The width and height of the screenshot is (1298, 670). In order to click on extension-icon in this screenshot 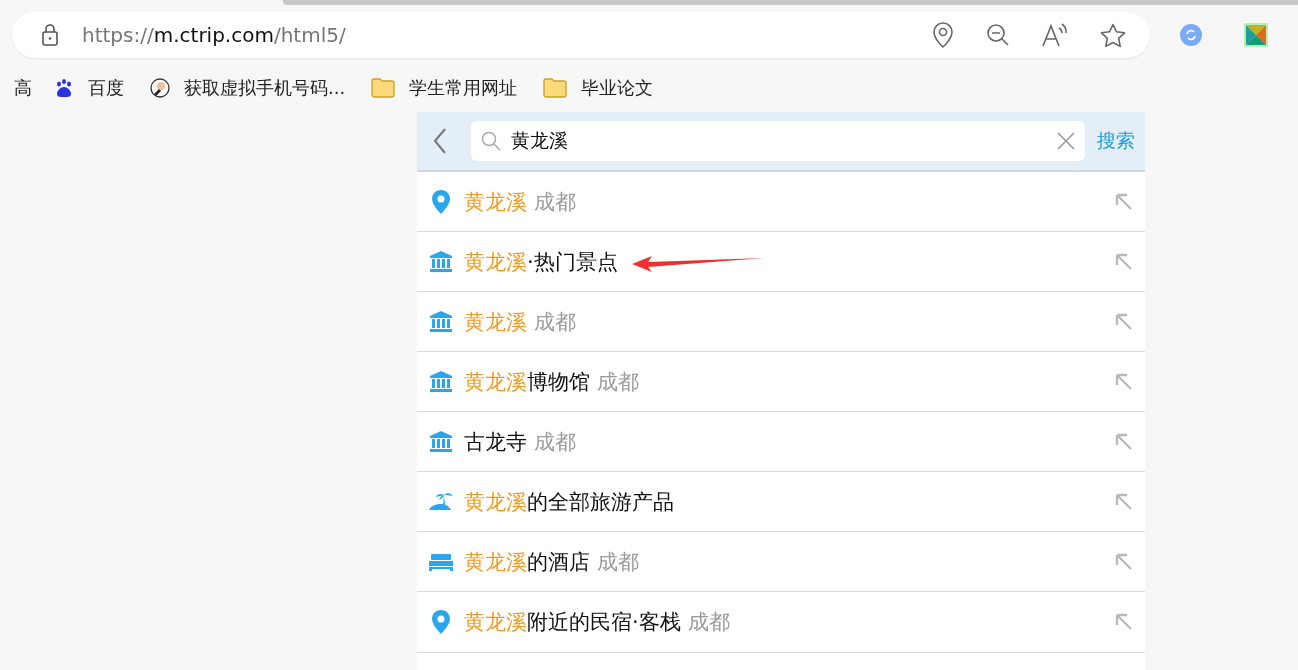, I will do `click(1256, 35)`.